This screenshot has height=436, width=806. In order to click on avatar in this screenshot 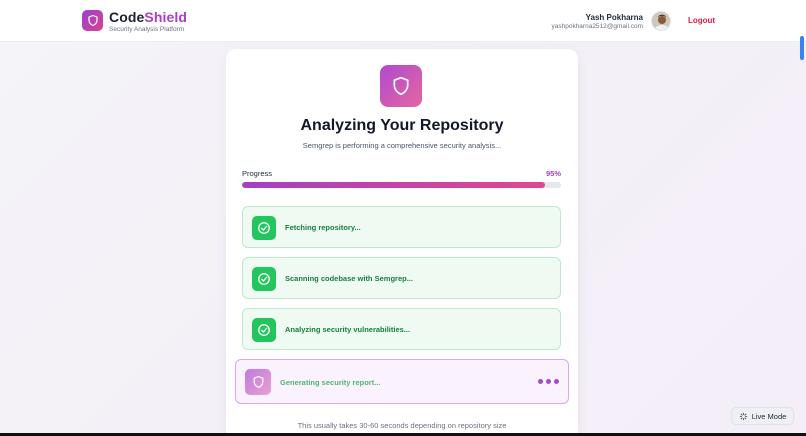, I will do `click(661, 21)`.